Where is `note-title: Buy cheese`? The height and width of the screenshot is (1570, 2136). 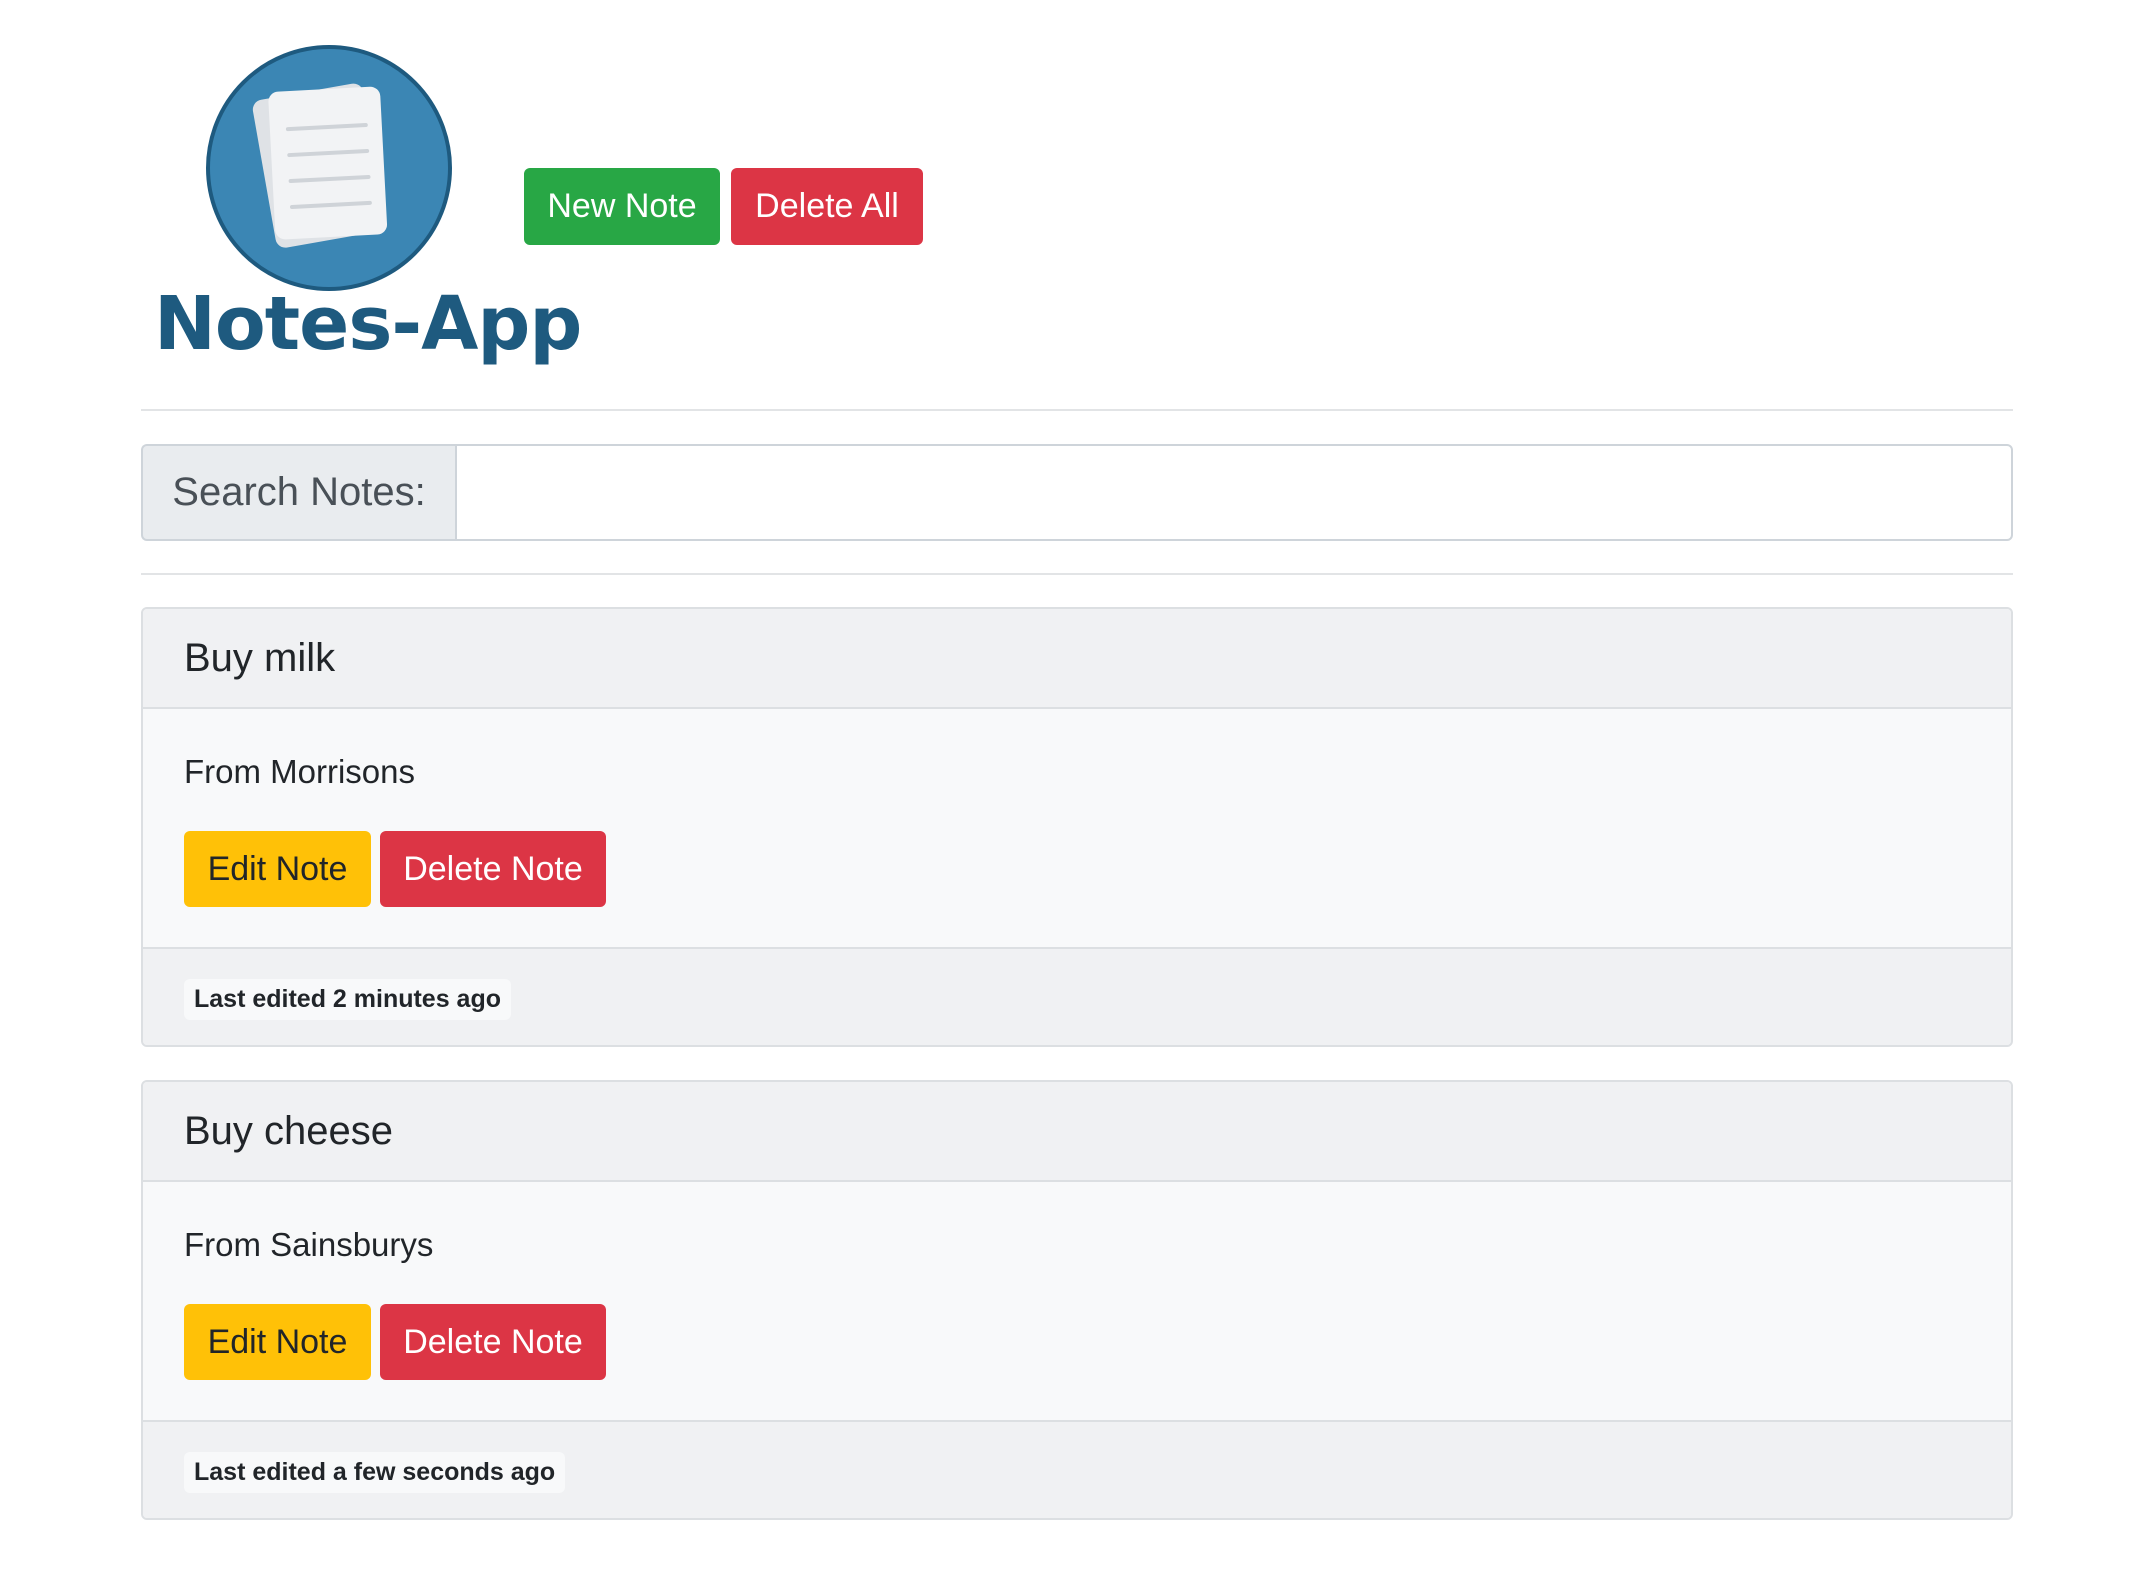
note-title: Buy cheese is located at coordinates (1077, 1132).